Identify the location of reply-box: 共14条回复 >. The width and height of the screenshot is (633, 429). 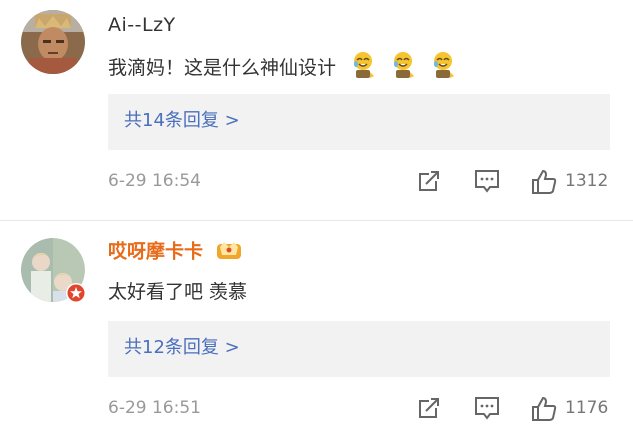
(359, 122).